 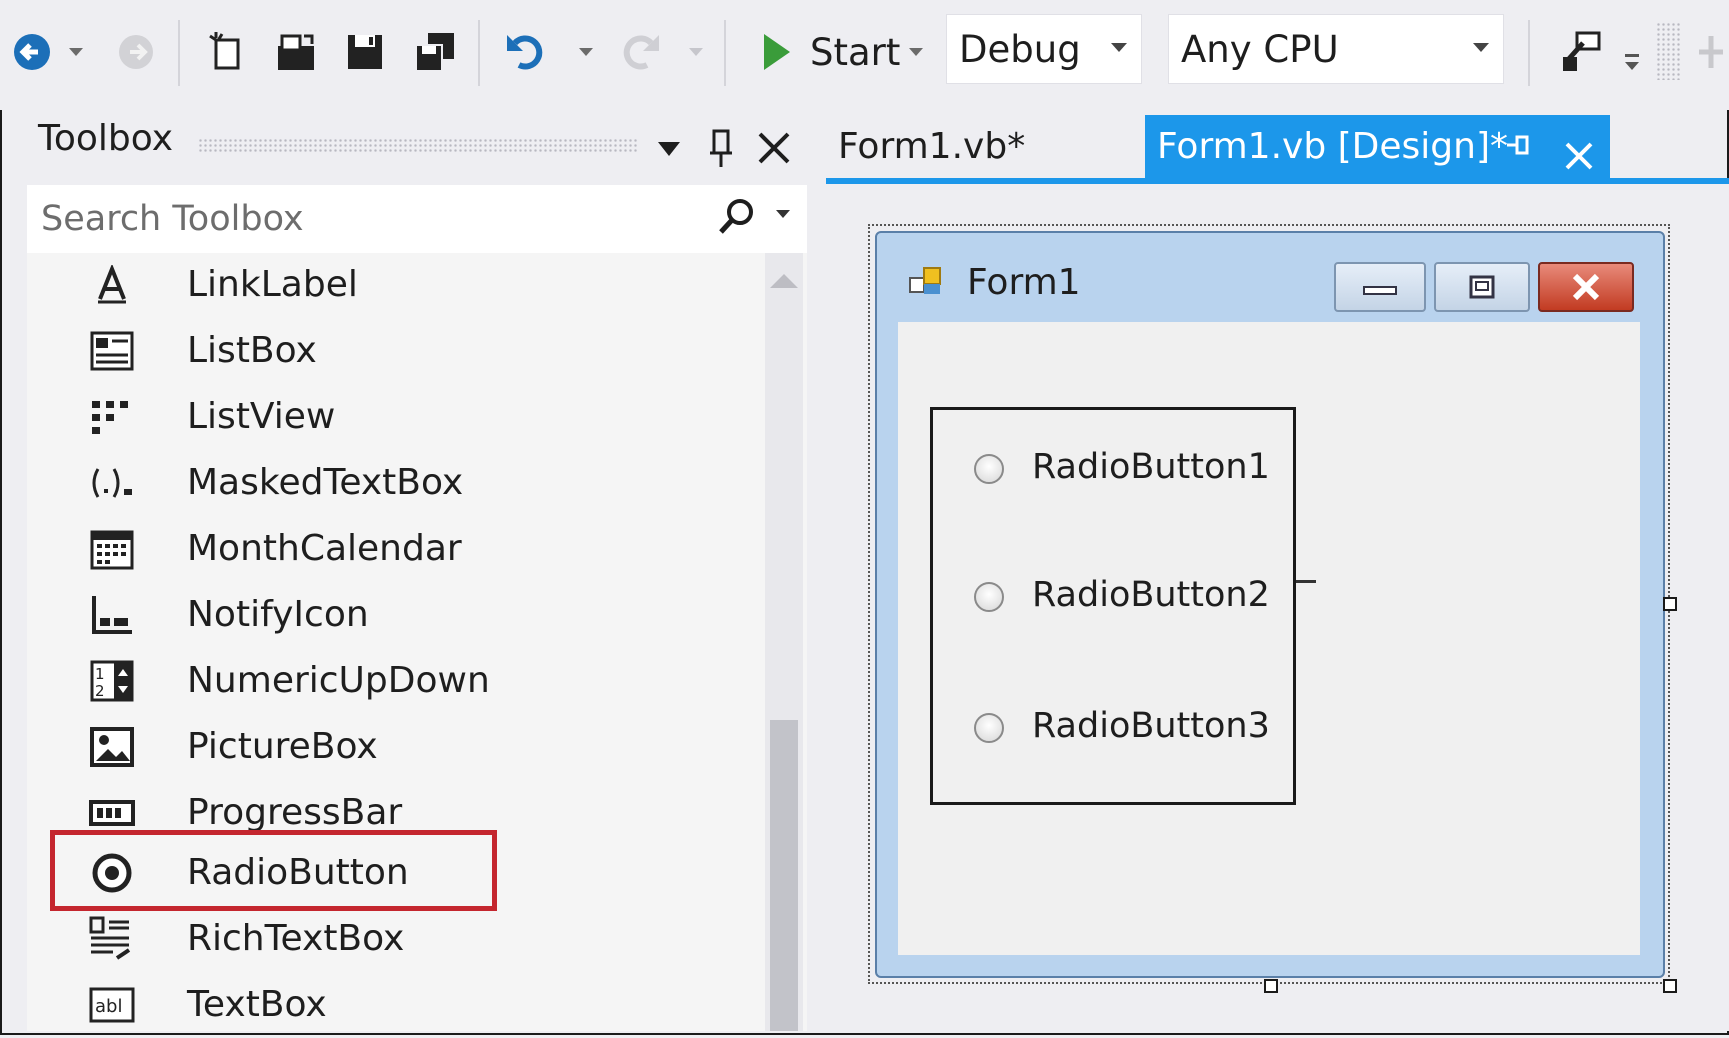 I want to click on close-form-button, so click(x=1586, y=287).